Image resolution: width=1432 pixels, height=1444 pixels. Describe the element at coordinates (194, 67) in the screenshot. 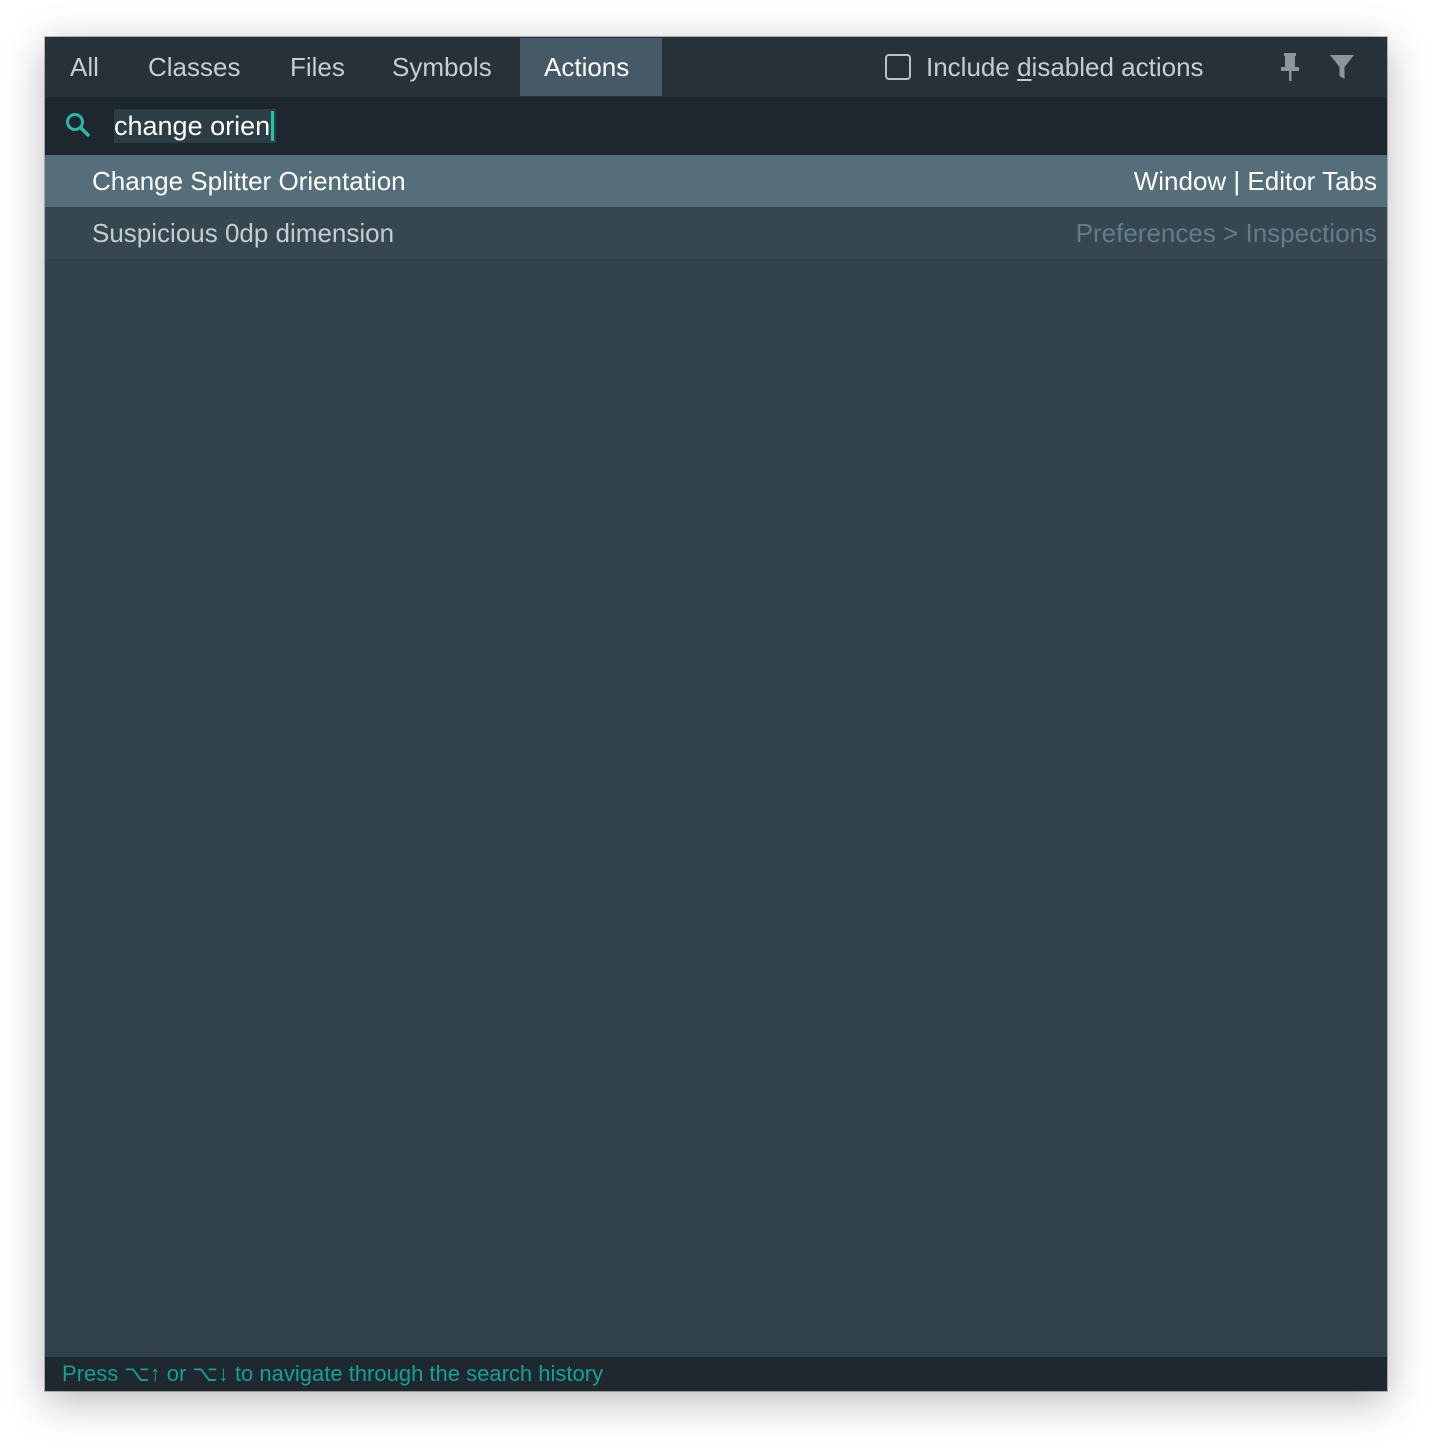

I see `tab-classes: Classes` at that location.